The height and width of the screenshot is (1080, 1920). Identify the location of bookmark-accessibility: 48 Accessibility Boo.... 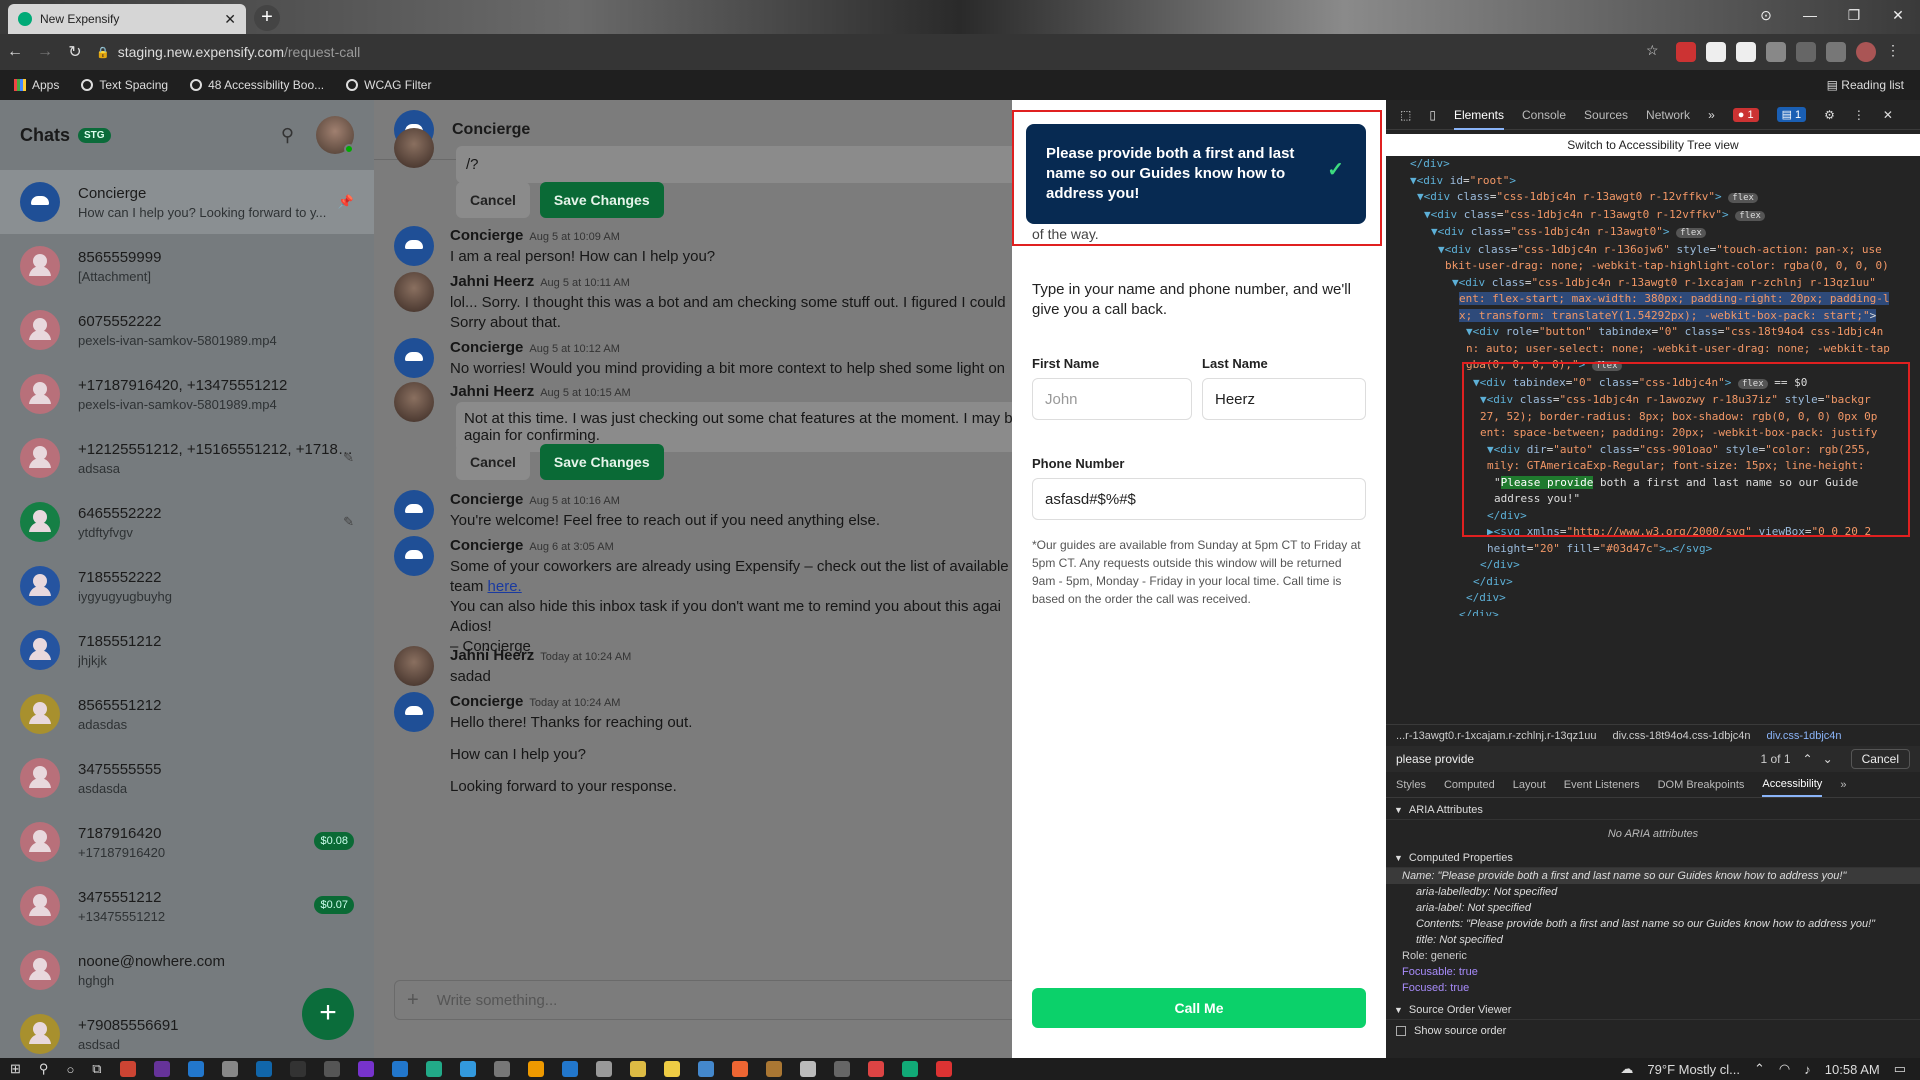
(257, 85).